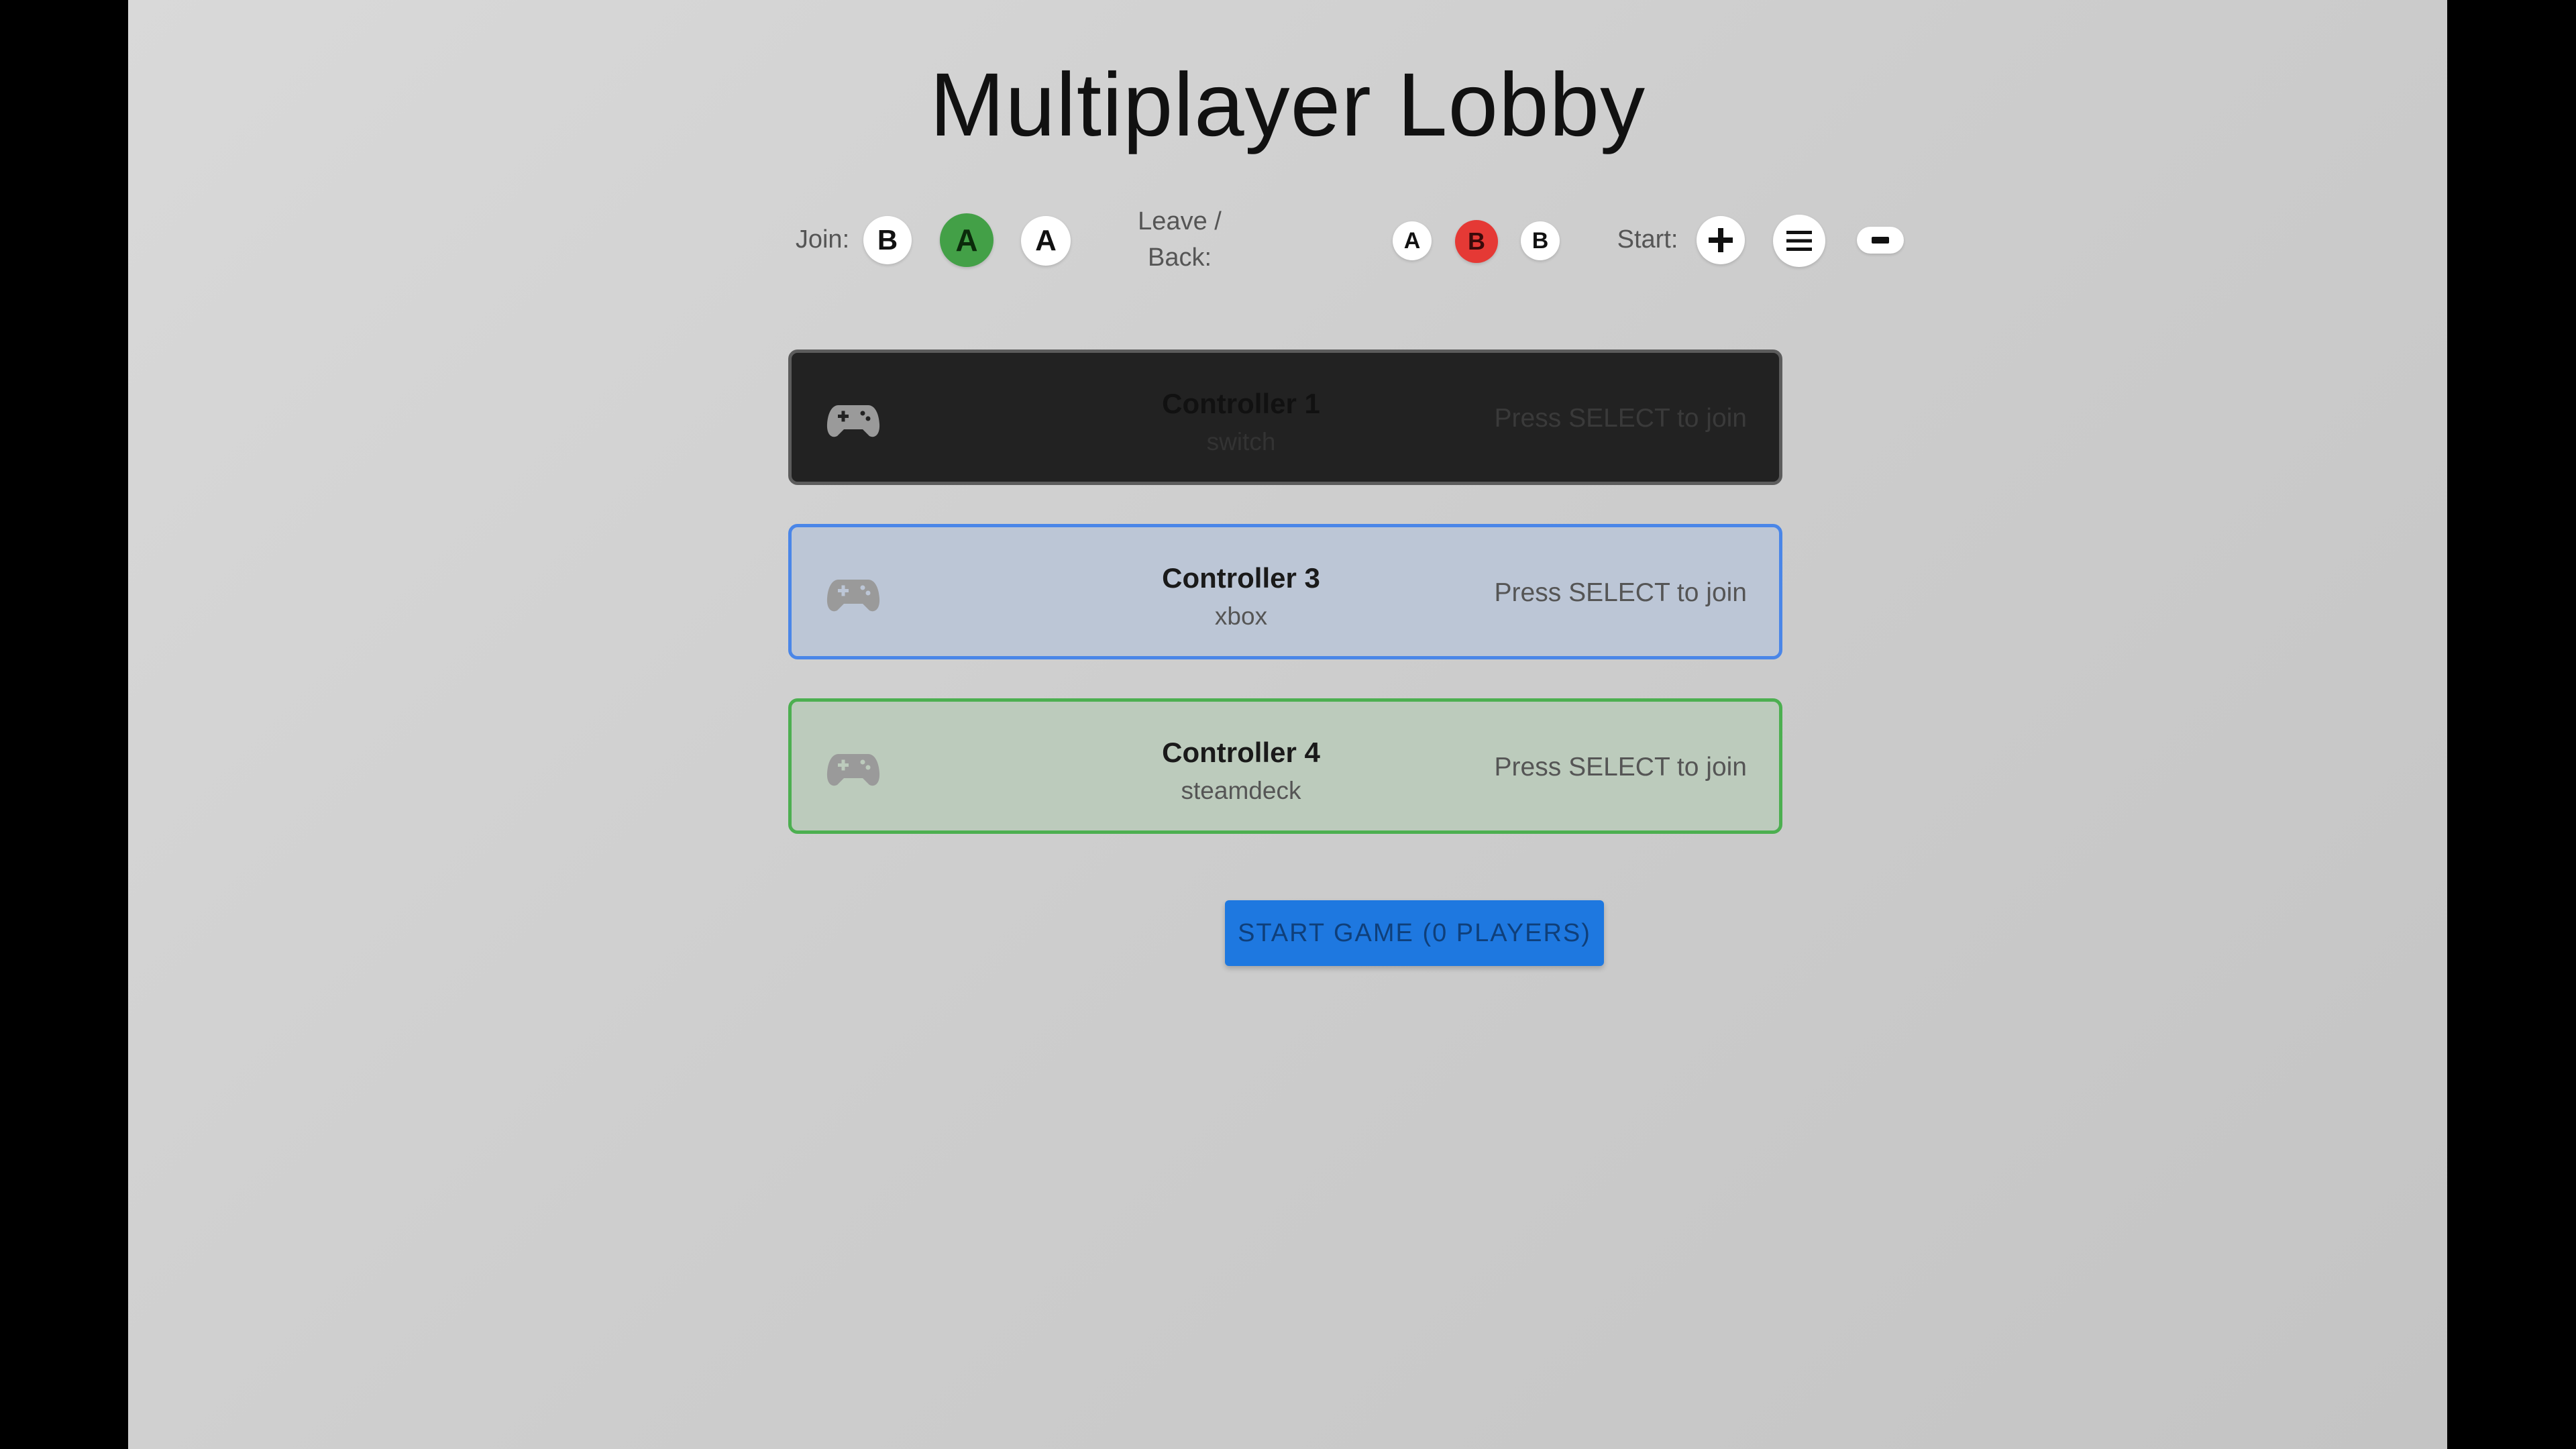 The height and width of the screenshot is (1449, 2576). I want to click on page-title: Multiplayer Lobby, so click(1287, 105).